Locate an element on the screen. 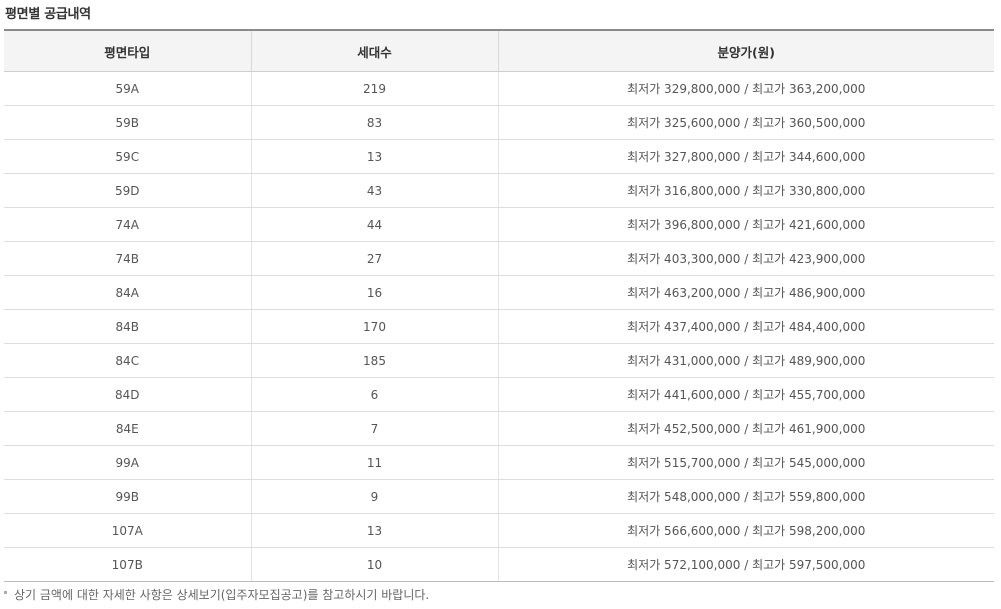 The image size is (1001, 609). cell-unit-count: 9 is located at coordinates (374, 496).